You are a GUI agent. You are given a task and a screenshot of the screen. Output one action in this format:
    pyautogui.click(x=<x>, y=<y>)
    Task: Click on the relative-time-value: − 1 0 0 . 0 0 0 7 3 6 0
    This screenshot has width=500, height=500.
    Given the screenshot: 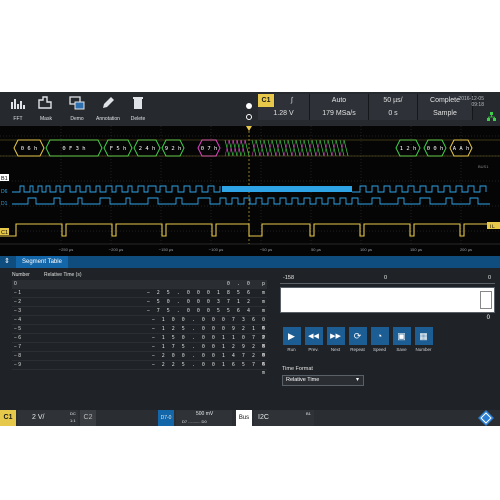 What is the action you would take?
    pyautogui.click(x=209, y=320)
    